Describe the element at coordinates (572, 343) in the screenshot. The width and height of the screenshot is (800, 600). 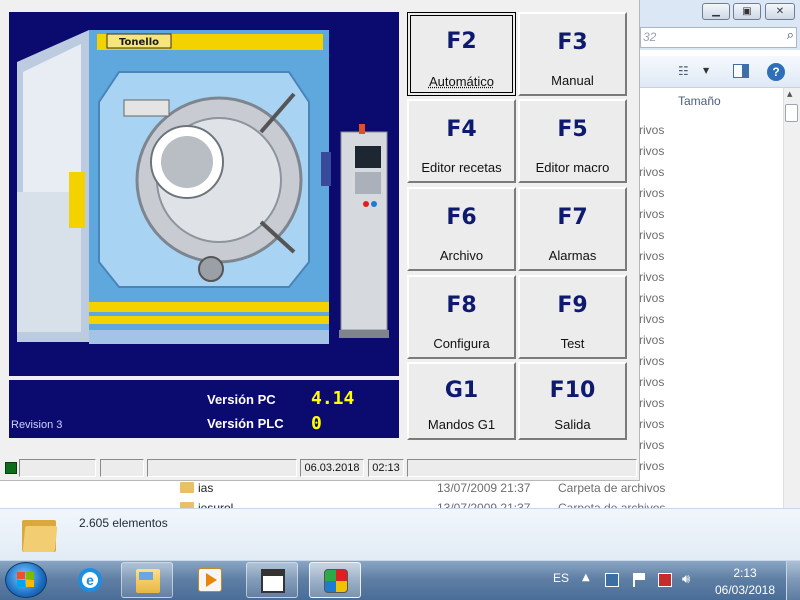
I see `button-label: Test` at that location.